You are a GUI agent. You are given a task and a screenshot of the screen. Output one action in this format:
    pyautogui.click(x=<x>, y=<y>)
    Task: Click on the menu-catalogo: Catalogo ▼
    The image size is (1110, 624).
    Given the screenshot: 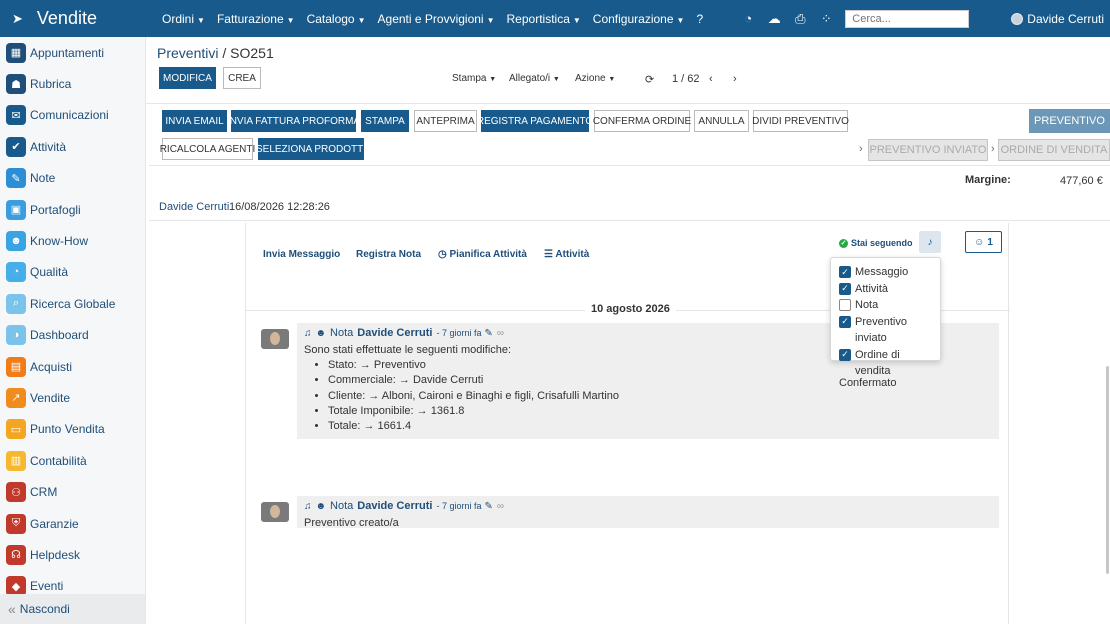 What is the action you would take?
    pyautogui.click(x=336, y=19)
    